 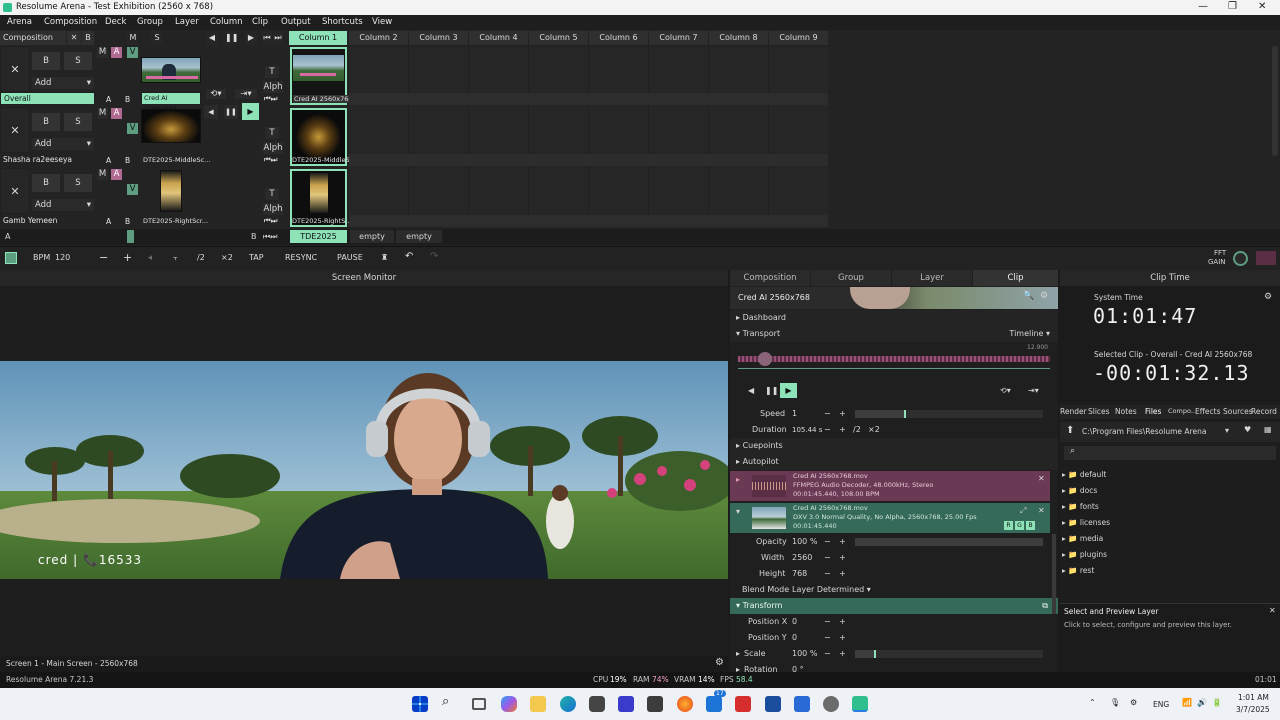 What do you see at coordinates (78, 61) in the screenshot?
I see `layer-solo-button: S` at bounding box center [78, 61].